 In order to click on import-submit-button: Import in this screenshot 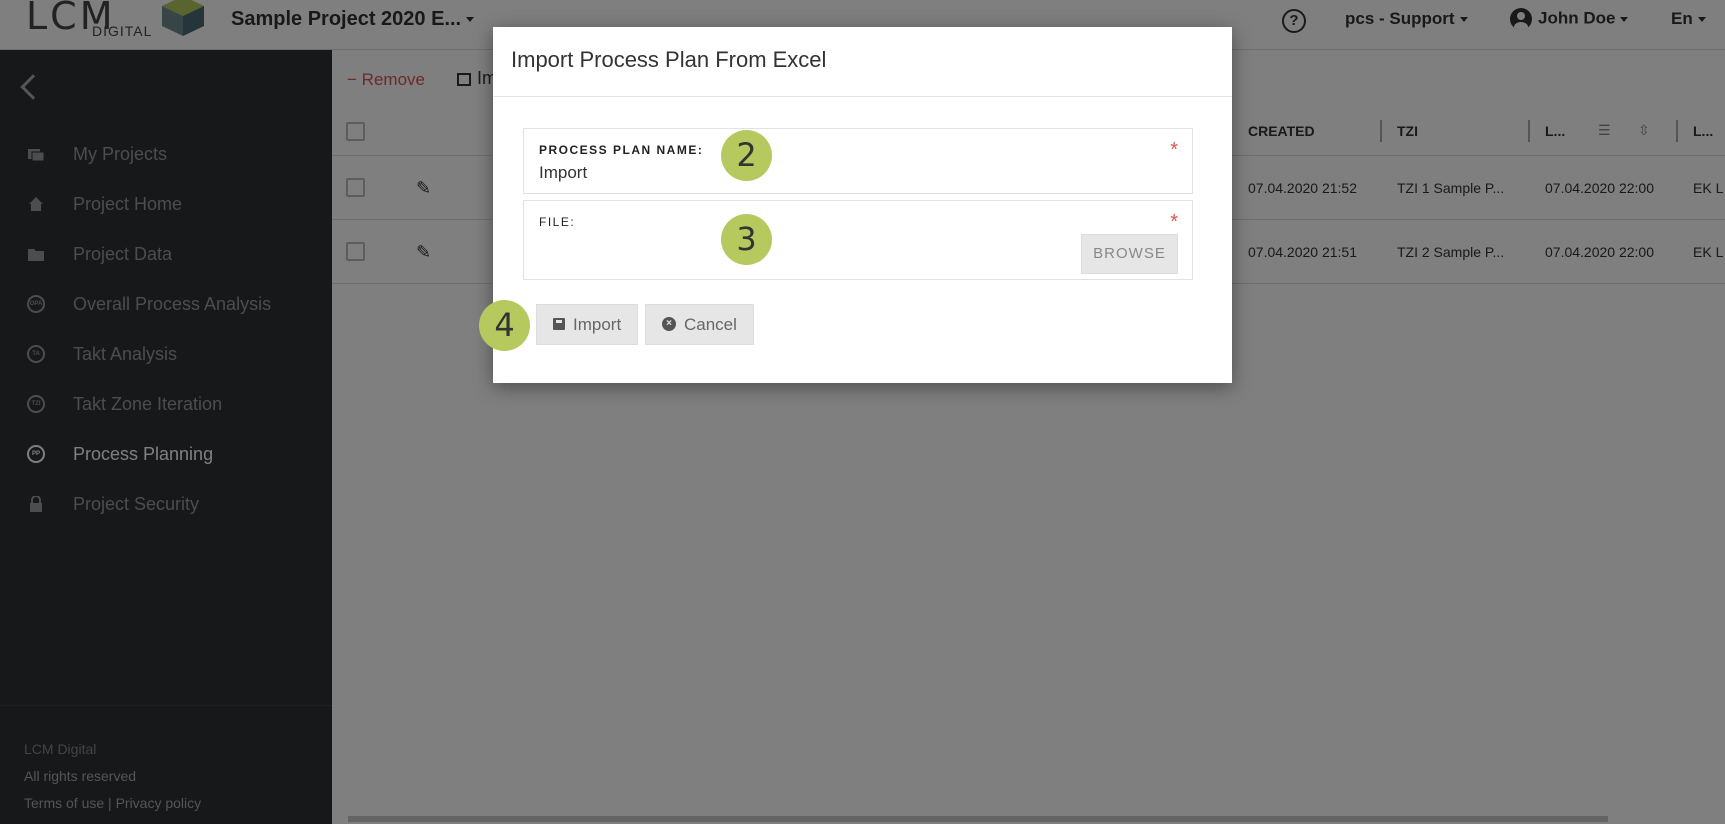, I will do `click(587, 324)`.